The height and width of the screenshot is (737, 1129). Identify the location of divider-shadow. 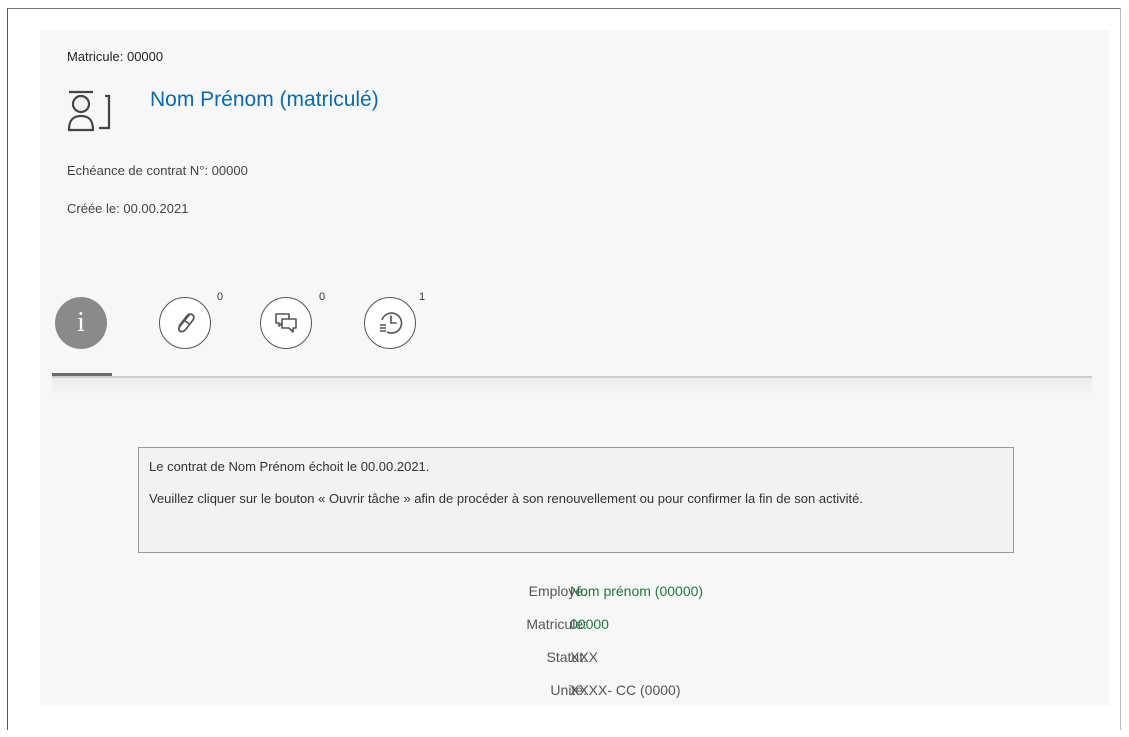
(572, 387).